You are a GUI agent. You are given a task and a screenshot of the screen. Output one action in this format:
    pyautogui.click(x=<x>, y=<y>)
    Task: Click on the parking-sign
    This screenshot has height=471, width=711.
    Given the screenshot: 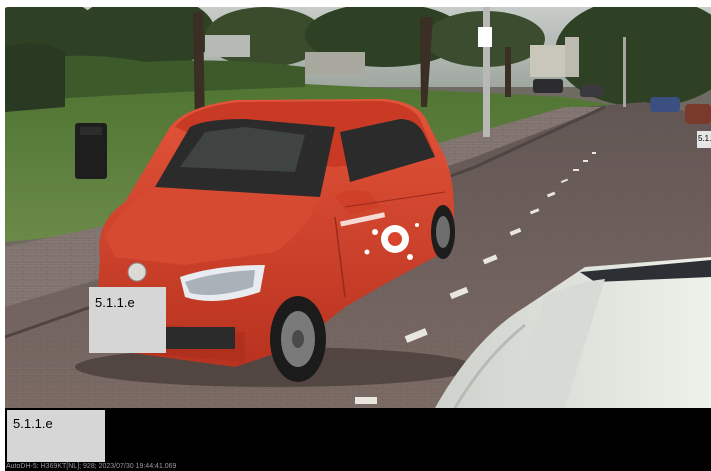 What is the action you would take?
    pyautogui.click(x=485, y=37)
    